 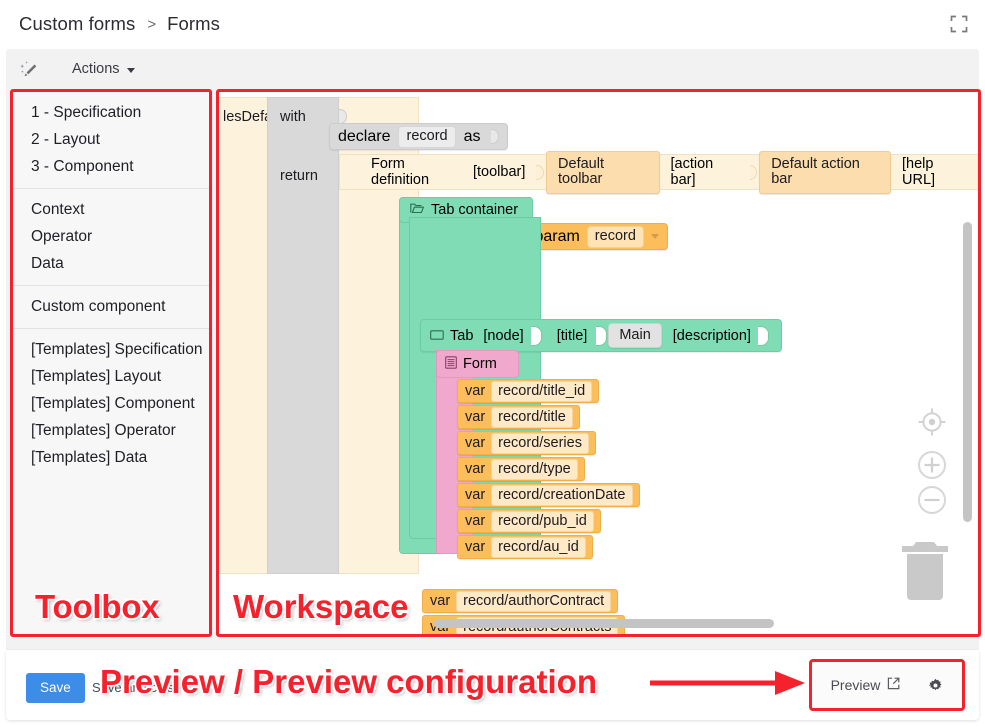 What do you see at coordinates (534, 601) in the screenshot?
I see `var-name-field: record/authorContract` at bounding box center [534, 601].